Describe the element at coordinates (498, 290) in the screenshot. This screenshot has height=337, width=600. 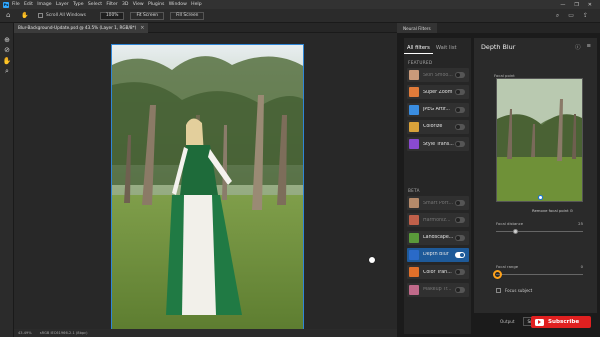
I see `focus-subject-checkbox` at that location.